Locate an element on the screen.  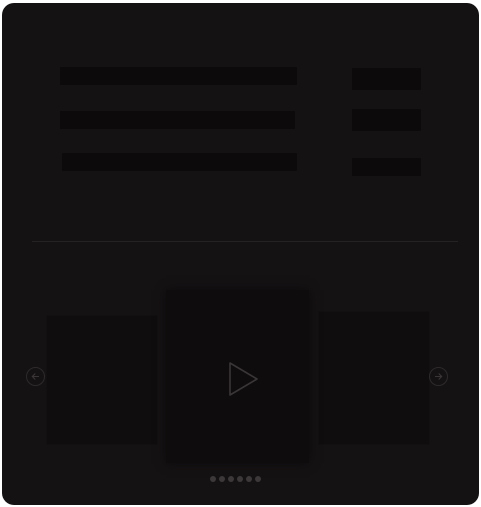
carousel-next-button is located at coordinates (438, 376).